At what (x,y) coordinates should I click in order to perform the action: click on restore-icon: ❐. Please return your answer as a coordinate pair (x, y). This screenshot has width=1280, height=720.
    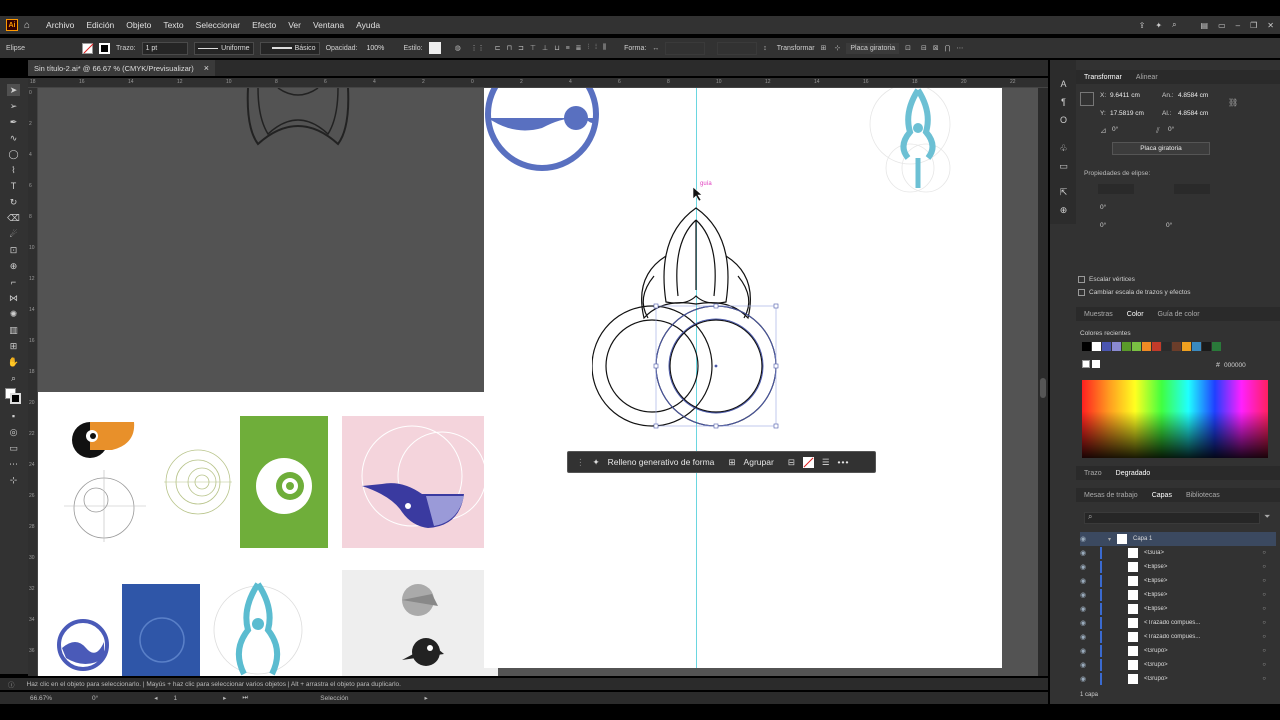
    Looking at the image, I should click on (1253, 25).